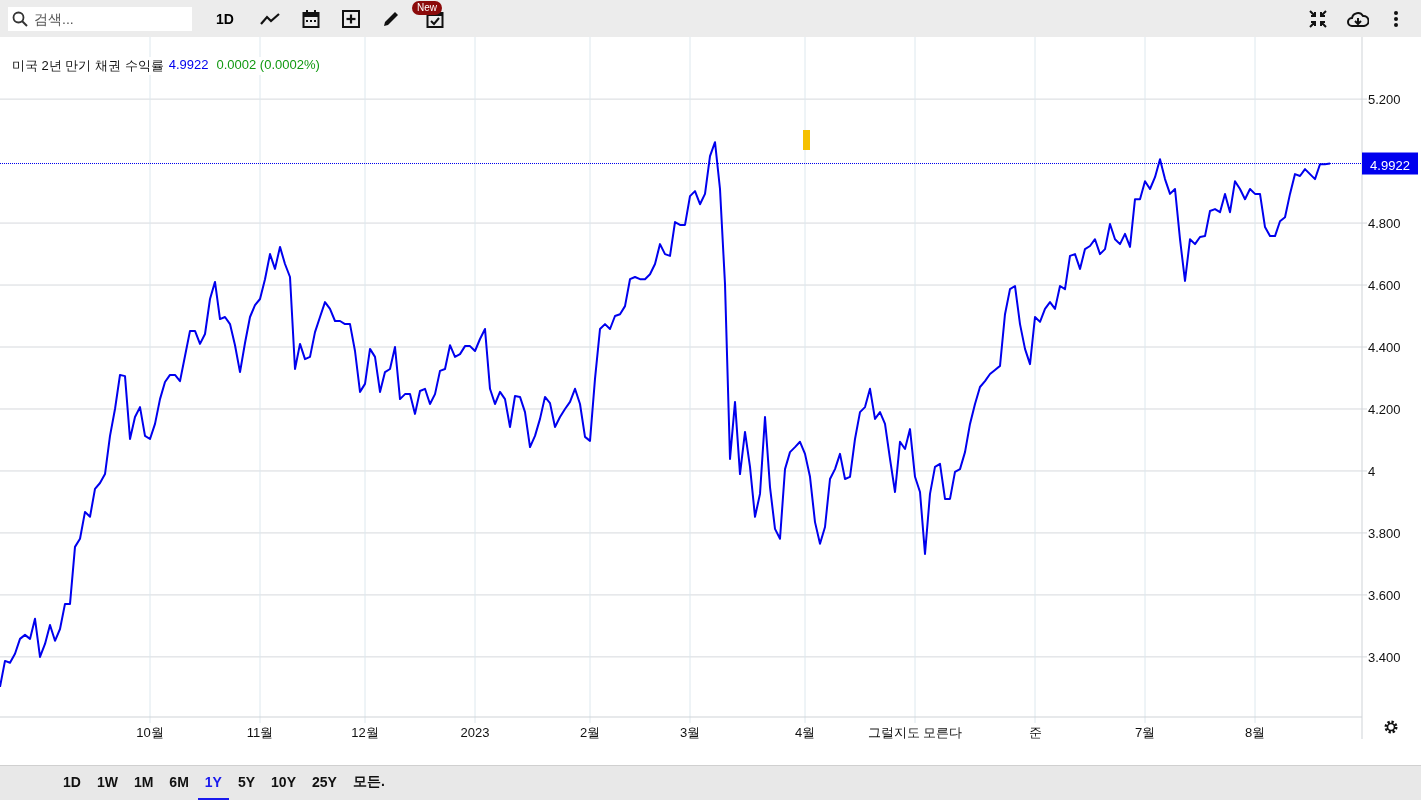 The image size is (1421, 800). What do you see at coordinates (260, 733) in the screenshot?
I see `axis-label: 11월` at bounding box center [260, 733].